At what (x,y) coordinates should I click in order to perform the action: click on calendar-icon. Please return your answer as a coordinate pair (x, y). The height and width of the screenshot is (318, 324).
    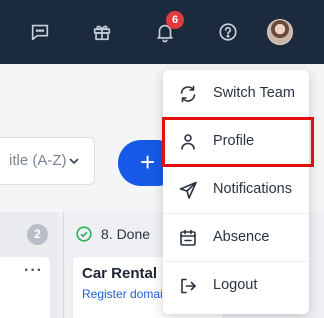
    Looking at the image, I should click on (188, 237).